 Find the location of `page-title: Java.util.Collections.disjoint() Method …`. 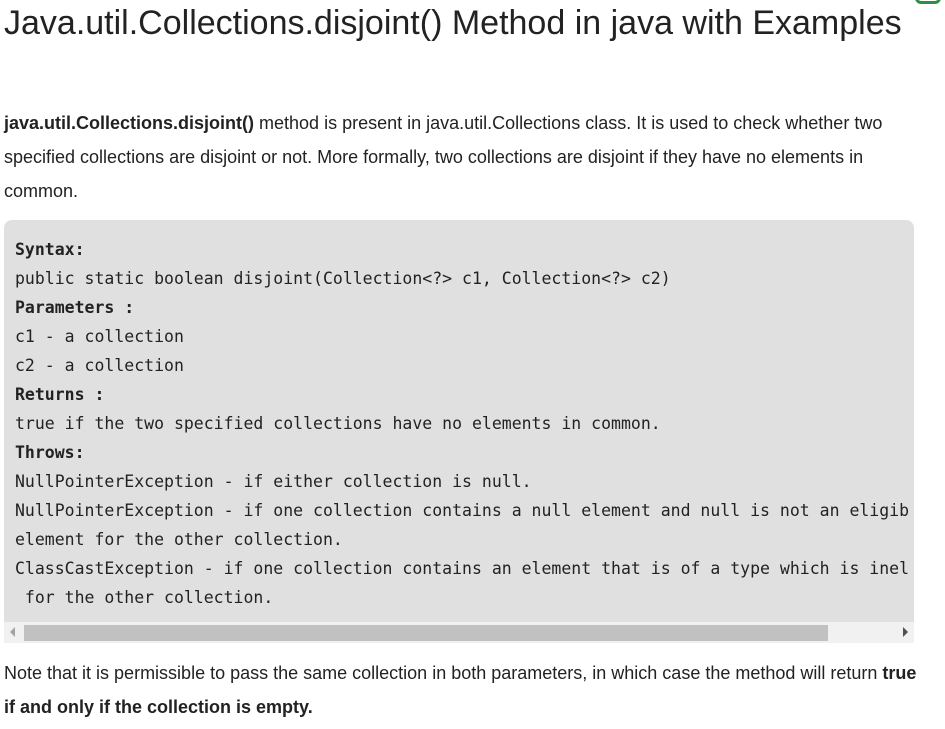

page-title: Java.util.Collections.disjoint() Method … is located at coordinates (453, 23).